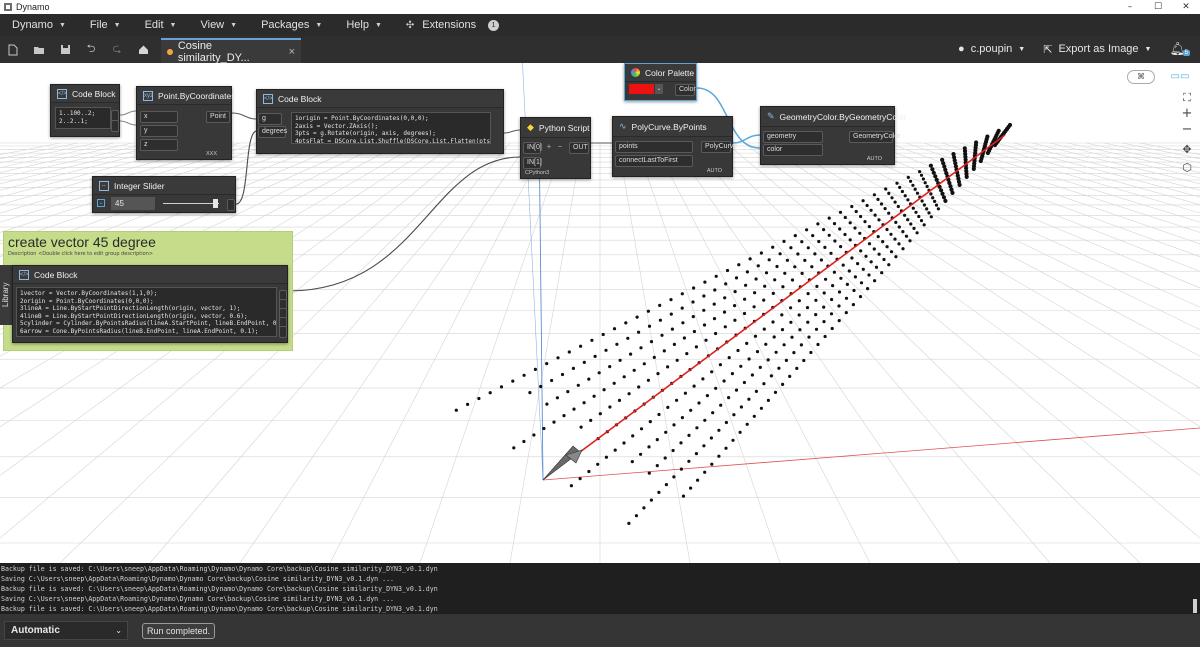 This screenshot has height=647, width=1200. I want to click on add-input-button: +, so click(549, 147).